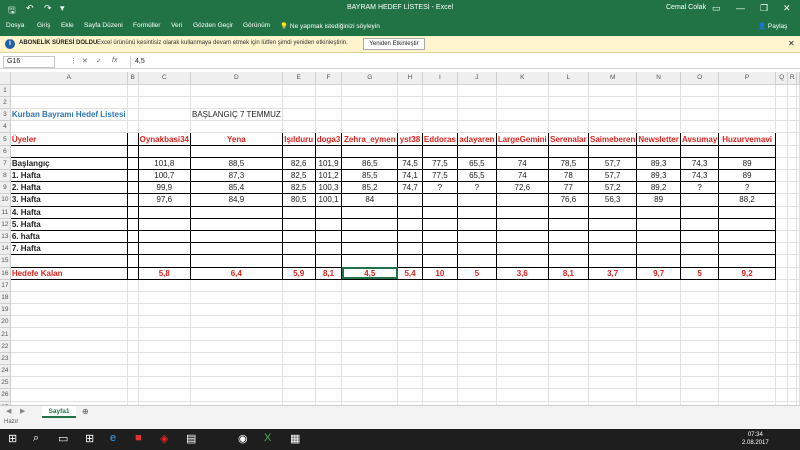 The height and width of the screenshot is (450, 800). What do you see at coordinates (5, 212) in the screenshot?
I see `row-header: 11` at bounding box center [5, 212].